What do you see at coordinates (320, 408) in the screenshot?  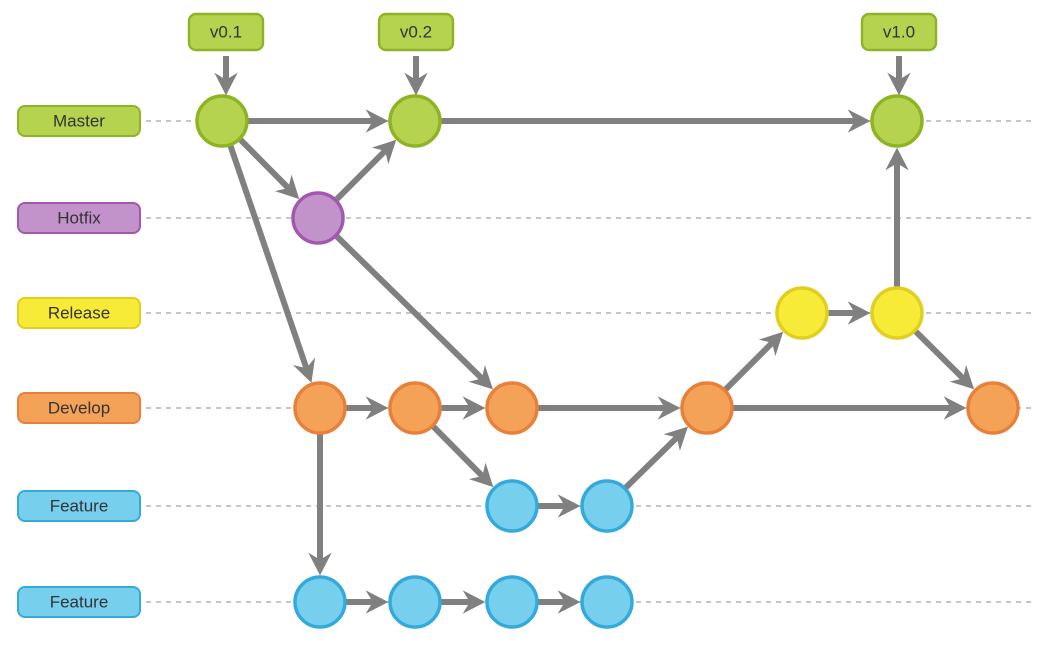 I see `commit-node-d1` at bounding box center [320, 408].